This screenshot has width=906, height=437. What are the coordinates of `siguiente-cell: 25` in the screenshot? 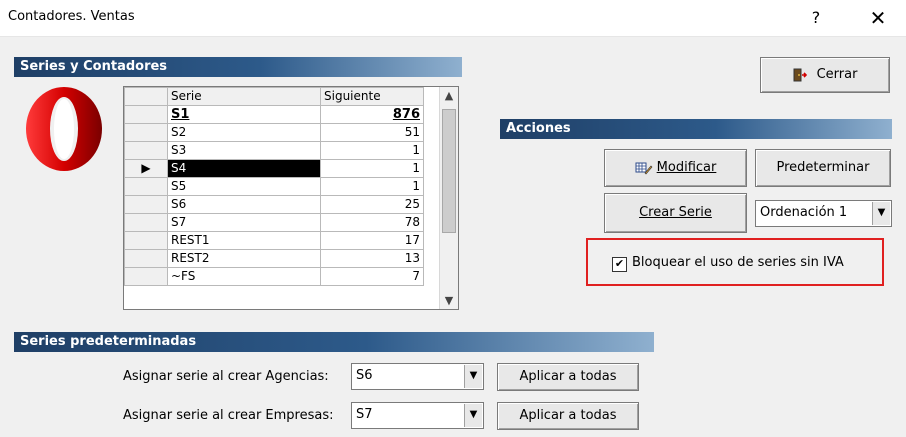 It's located at (372, 204).